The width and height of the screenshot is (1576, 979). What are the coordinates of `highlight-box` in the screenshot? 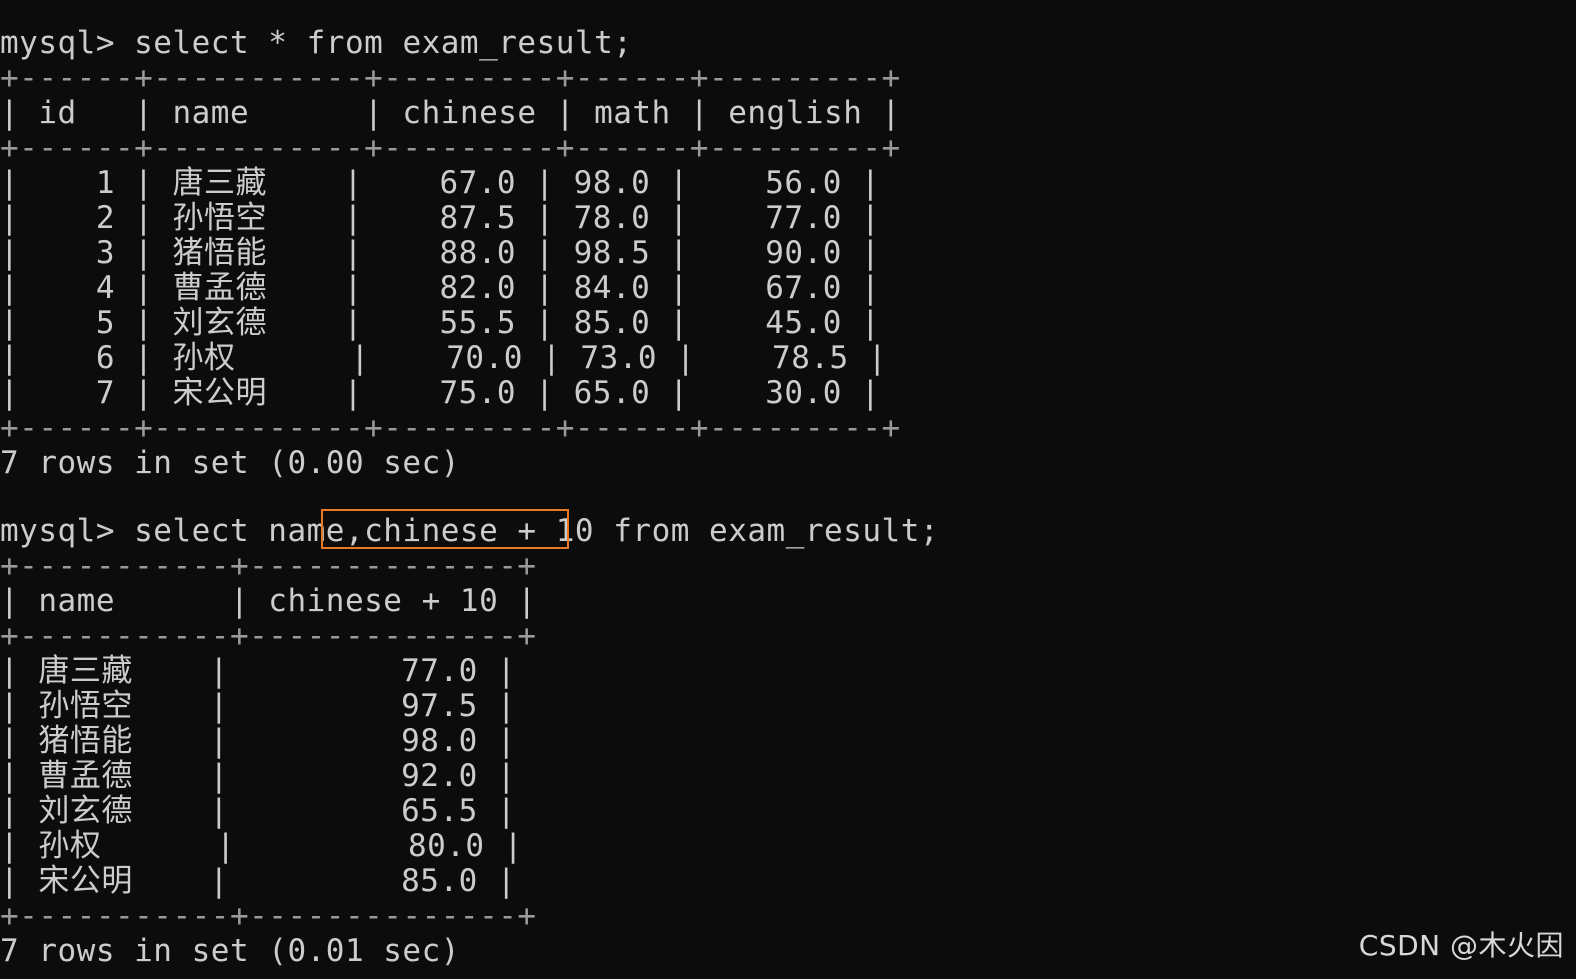 It's located at (445, 529).